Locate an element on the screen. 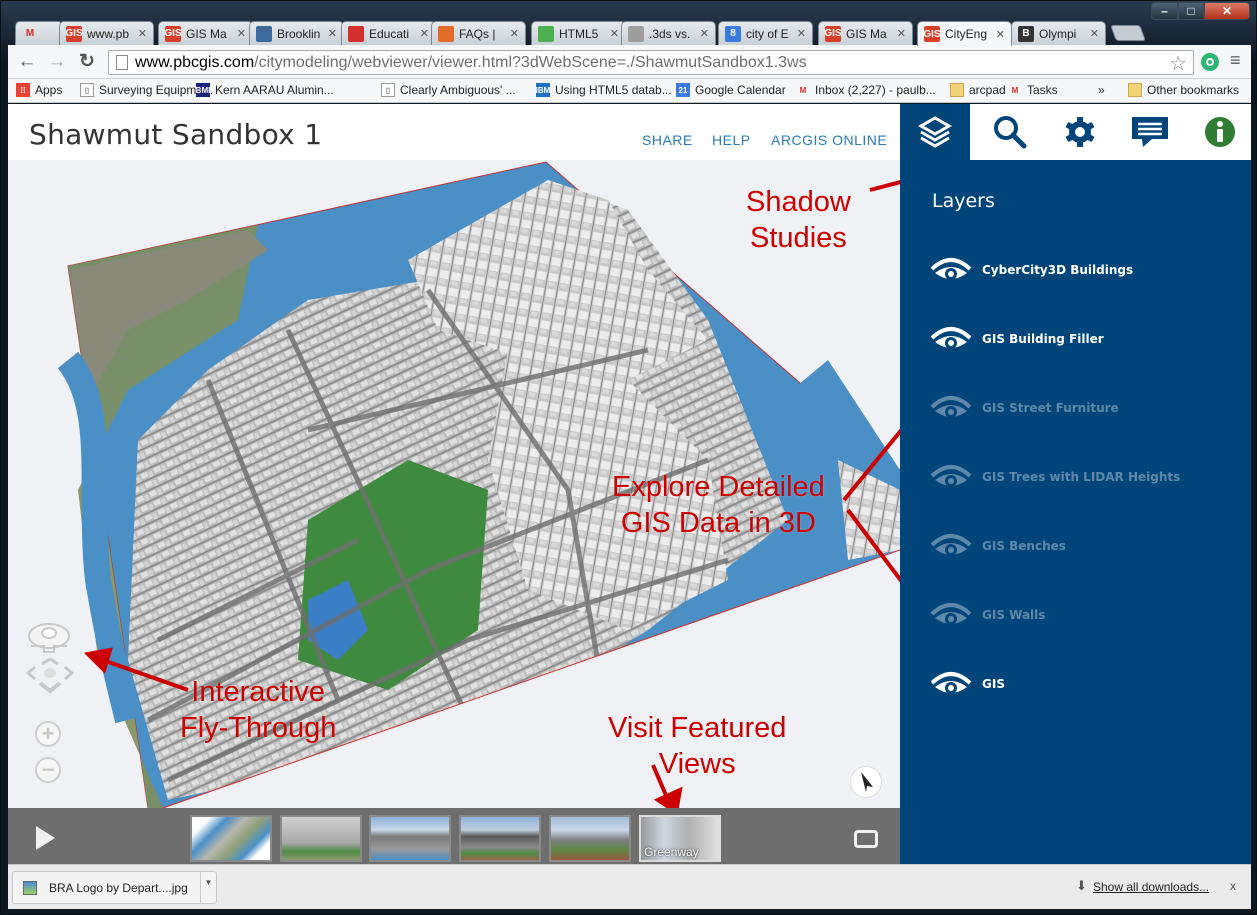  tab-1: GIS www.pb ✕ is located at coordinates (106, 33).